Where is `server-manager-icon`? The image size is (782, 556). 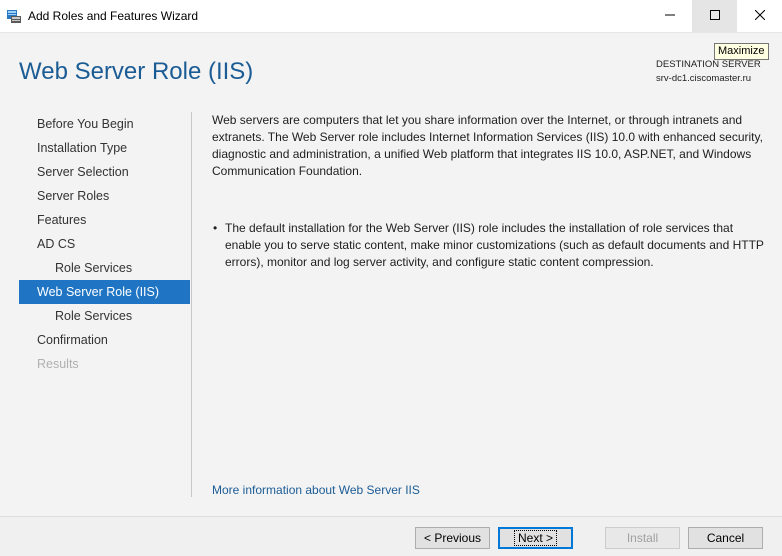
server-manager-icon is located at coordinates (14, 16).